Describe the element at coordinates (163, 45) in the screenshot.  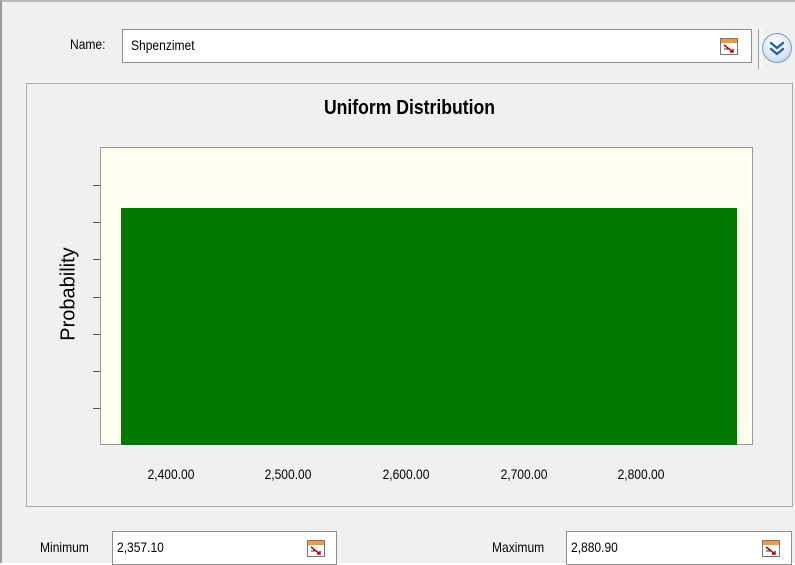
I see `name-value: Shpenzimet` at that location.